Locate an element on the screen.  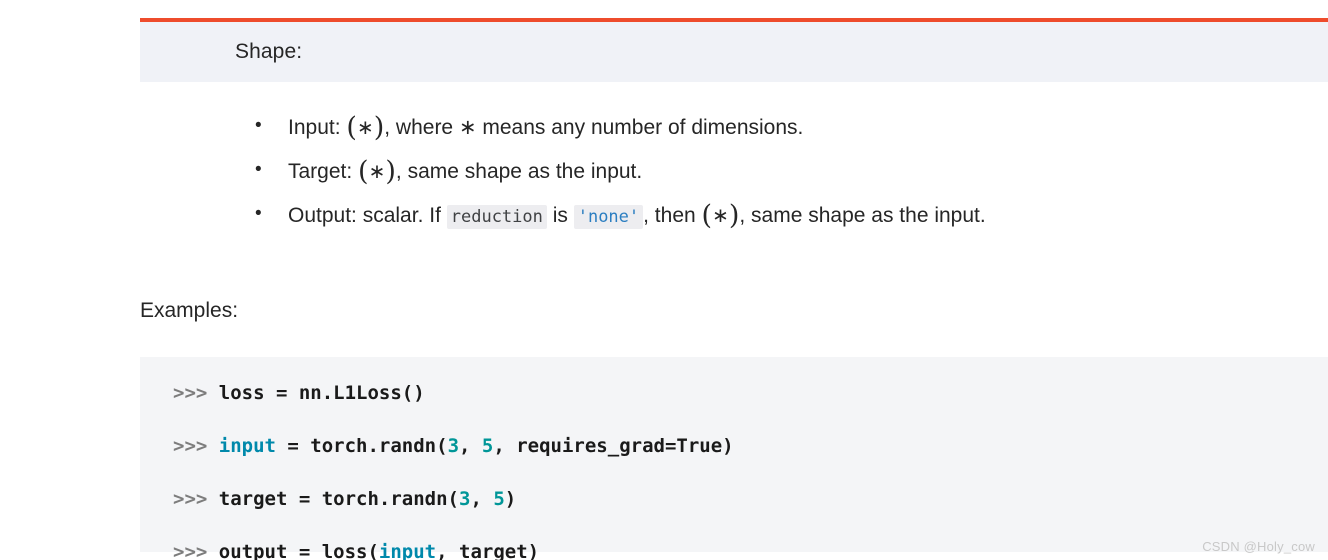
bullet-target-prefix: Target: is located at coordinates (323, 171).